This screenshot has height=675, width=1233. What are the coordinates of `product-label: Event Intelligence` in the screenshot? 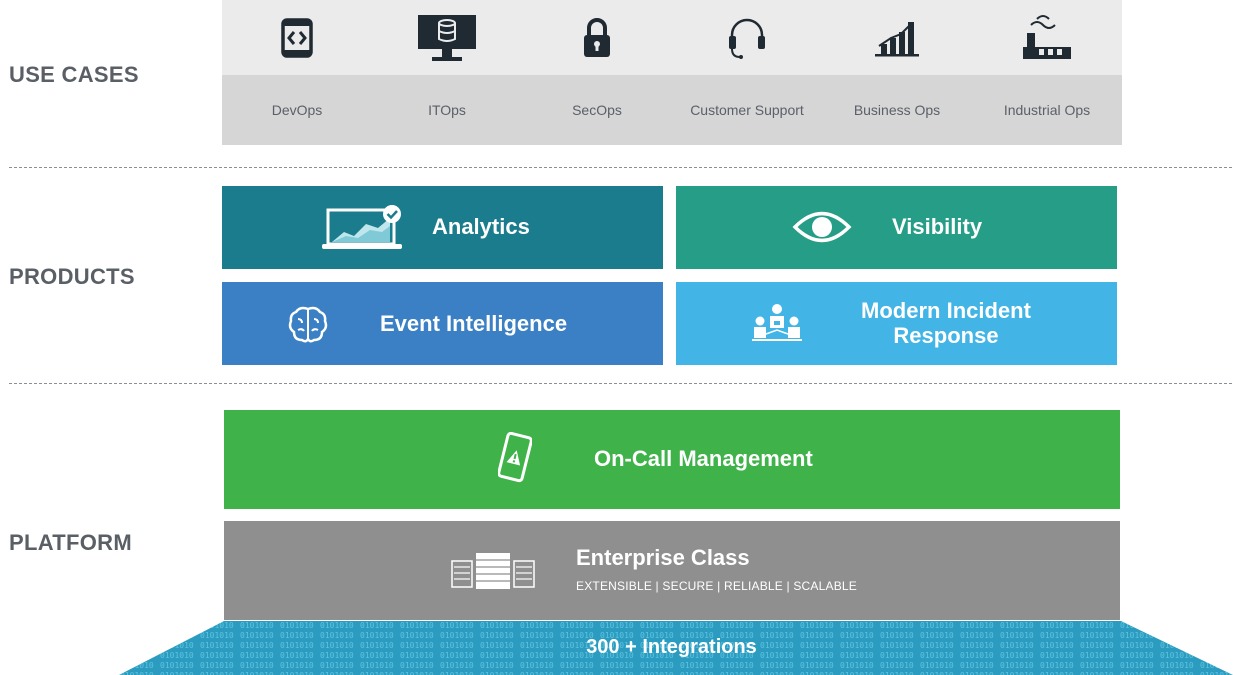 It's located at (474, 323).